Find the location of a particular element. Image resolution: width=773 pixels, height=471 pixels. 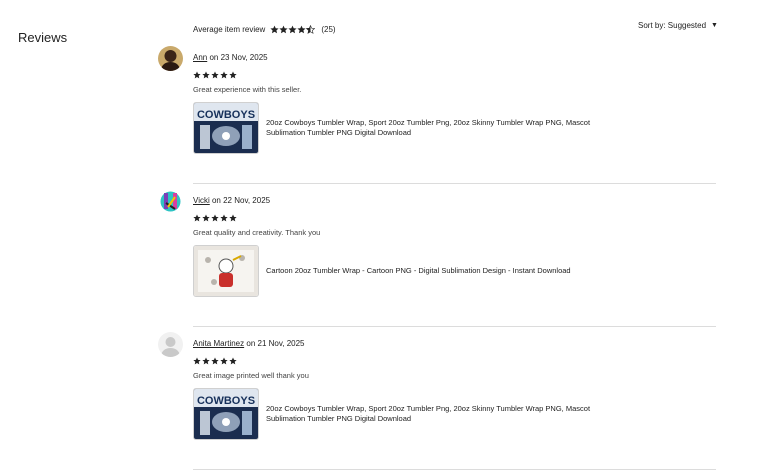

star-half-icon is located at coordinates (310, 29).